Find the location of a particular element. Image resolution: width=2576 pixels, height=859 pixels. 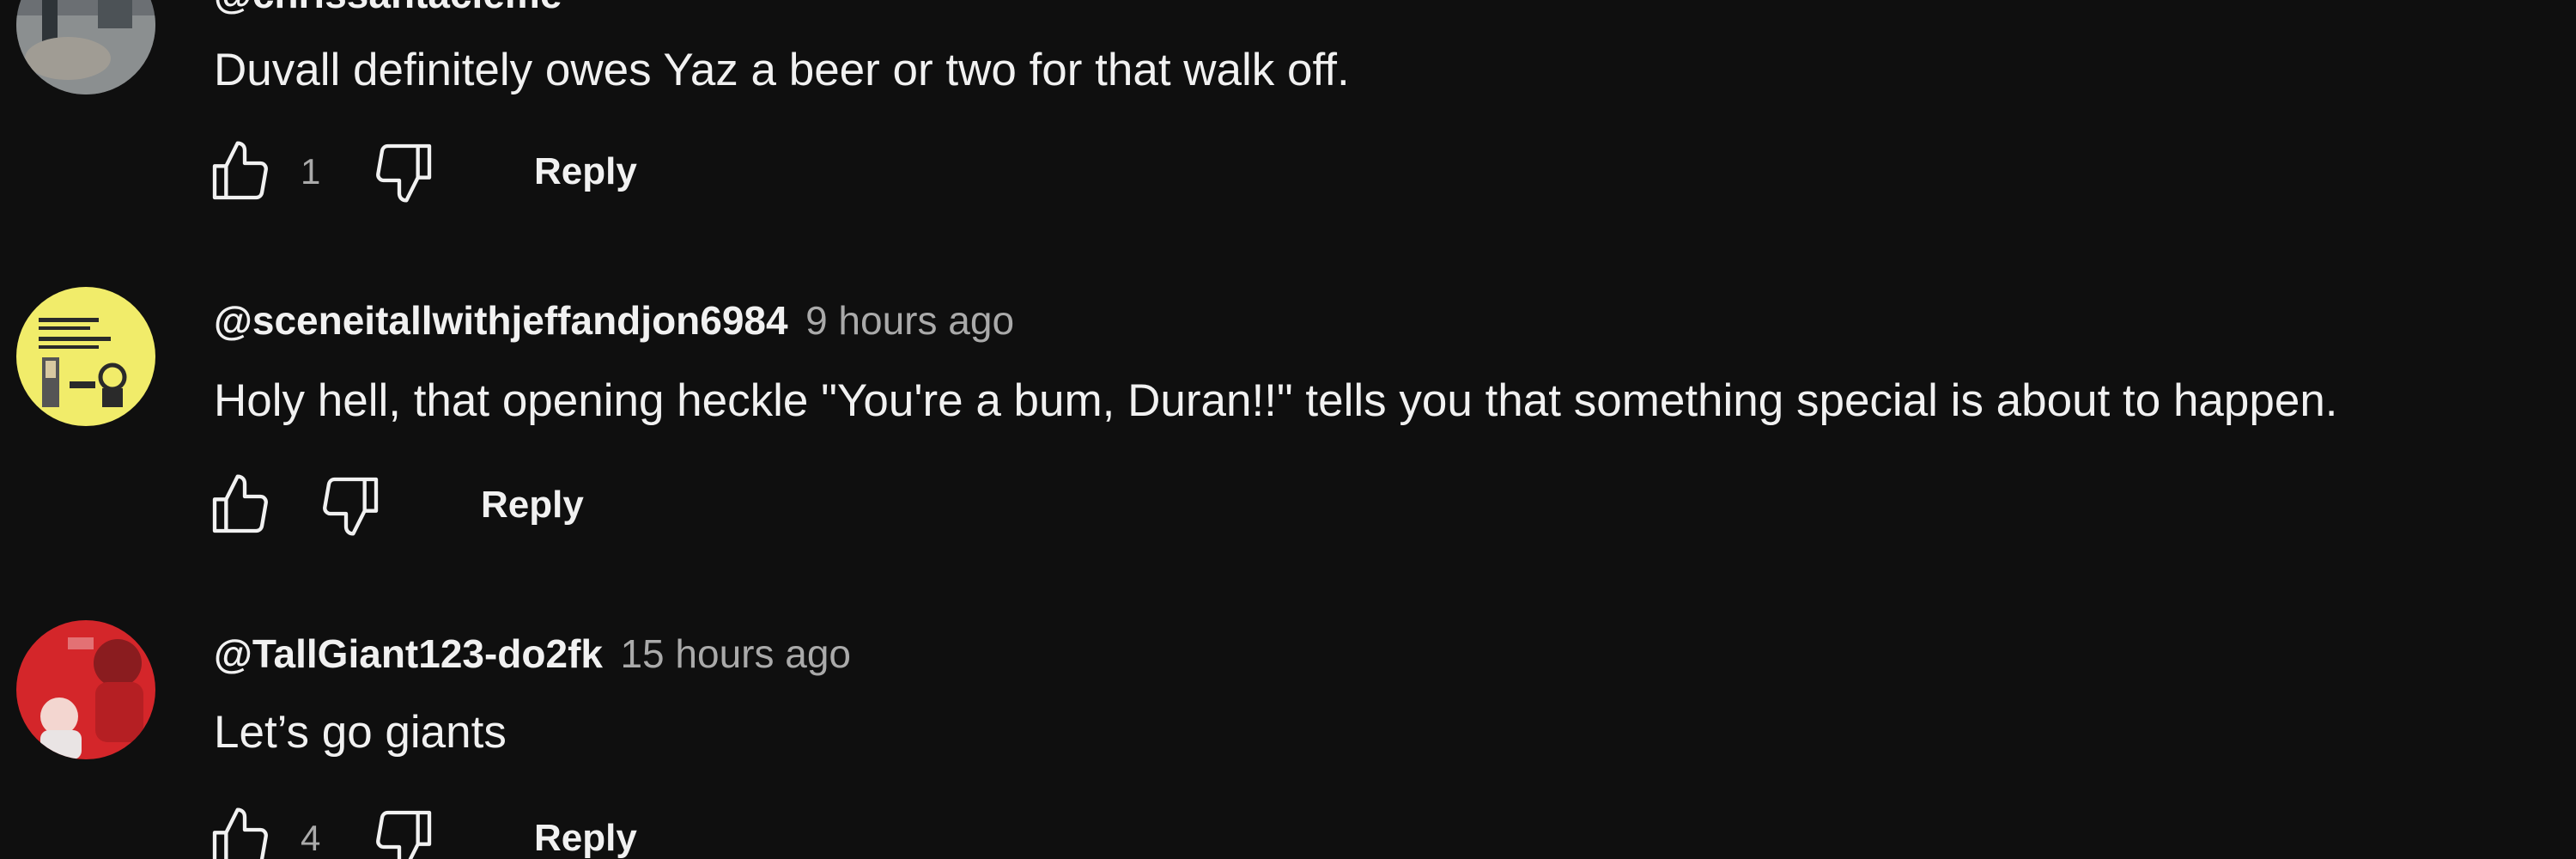

author-handle: @TallGiant123-do2fk is located at coordinates (409, 653).